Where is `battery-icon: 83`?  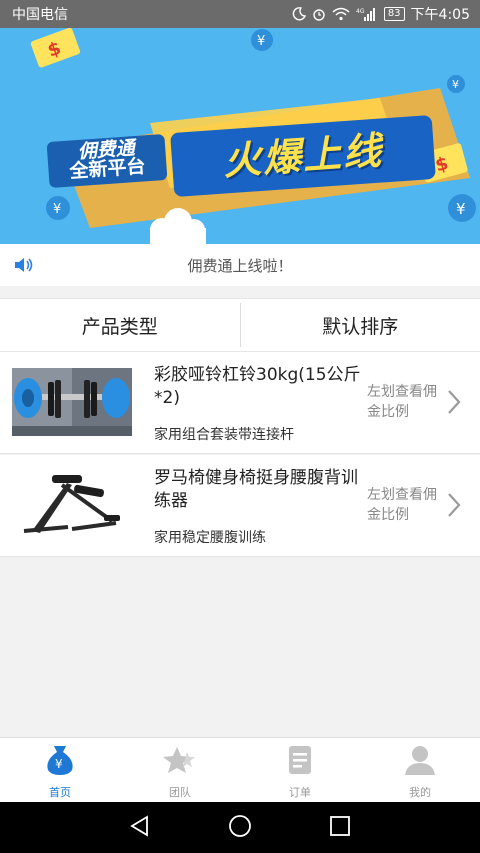
battery-icon: 83 is located at coordinates (394, 14).